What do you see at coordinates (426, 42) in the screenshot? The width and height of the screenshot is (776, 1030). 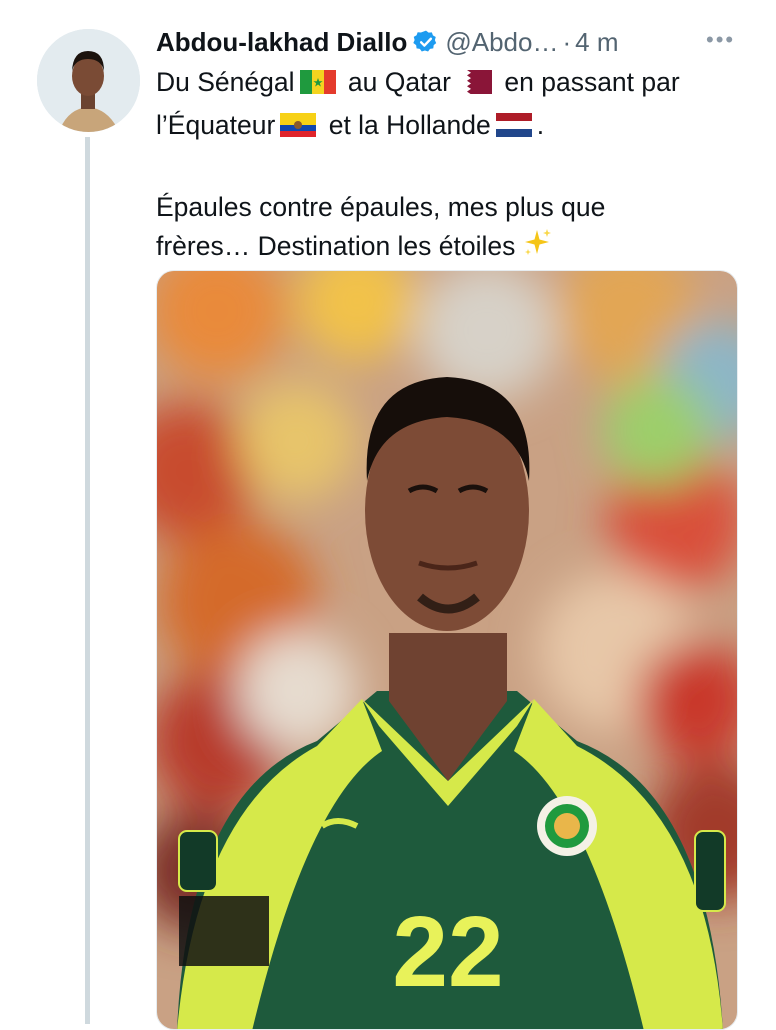 I see `verified-badge-icon` at bounding box center [426, 42].